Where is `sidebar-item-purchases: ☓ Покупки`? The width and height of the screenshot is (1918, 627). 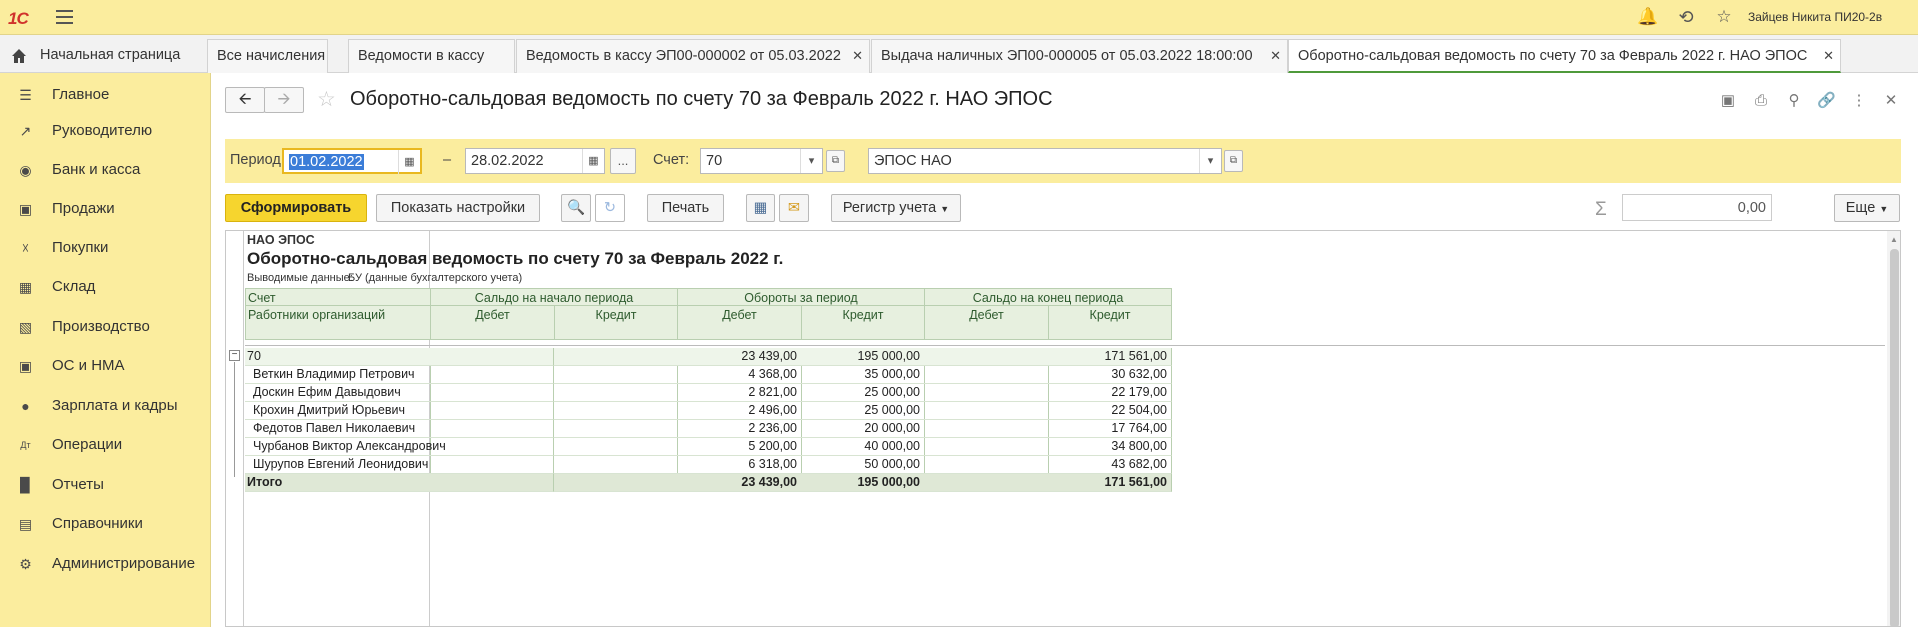
sidebar-item-purchases: ☓ Покупки is located at coordinates (105, 248).